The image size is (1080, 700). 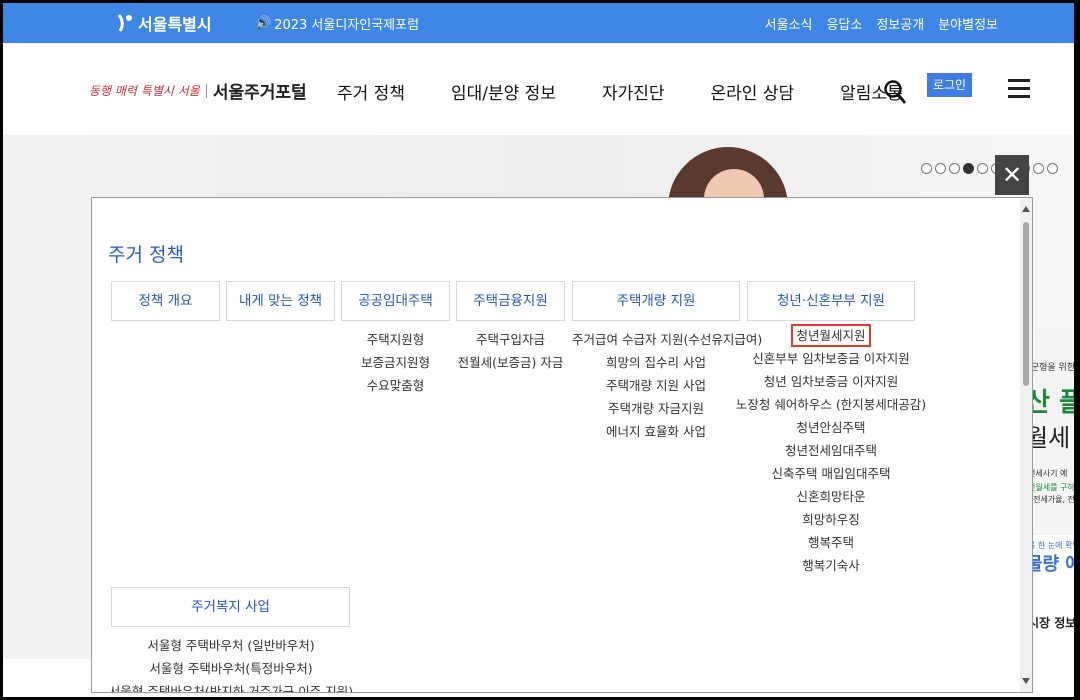 What do you see at coordinates (831, 565) in the screenshot?
I see `list-item: 행복기숙사` at bounding box center [831, 565].